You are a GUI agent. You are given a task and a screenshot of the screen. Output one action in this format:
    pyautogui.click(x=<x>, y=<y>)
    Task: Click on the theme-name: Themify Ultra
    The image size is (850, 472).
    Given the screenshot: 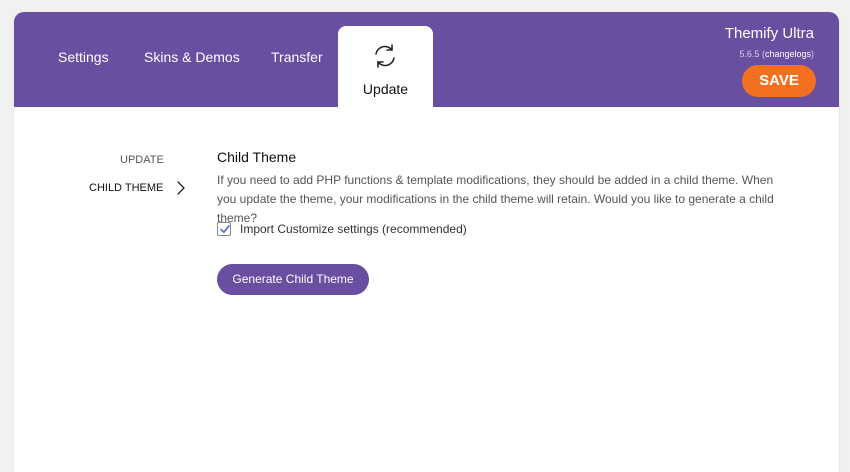 What is the action you would take?
    pyautogui.click(x=769, y=33)
    